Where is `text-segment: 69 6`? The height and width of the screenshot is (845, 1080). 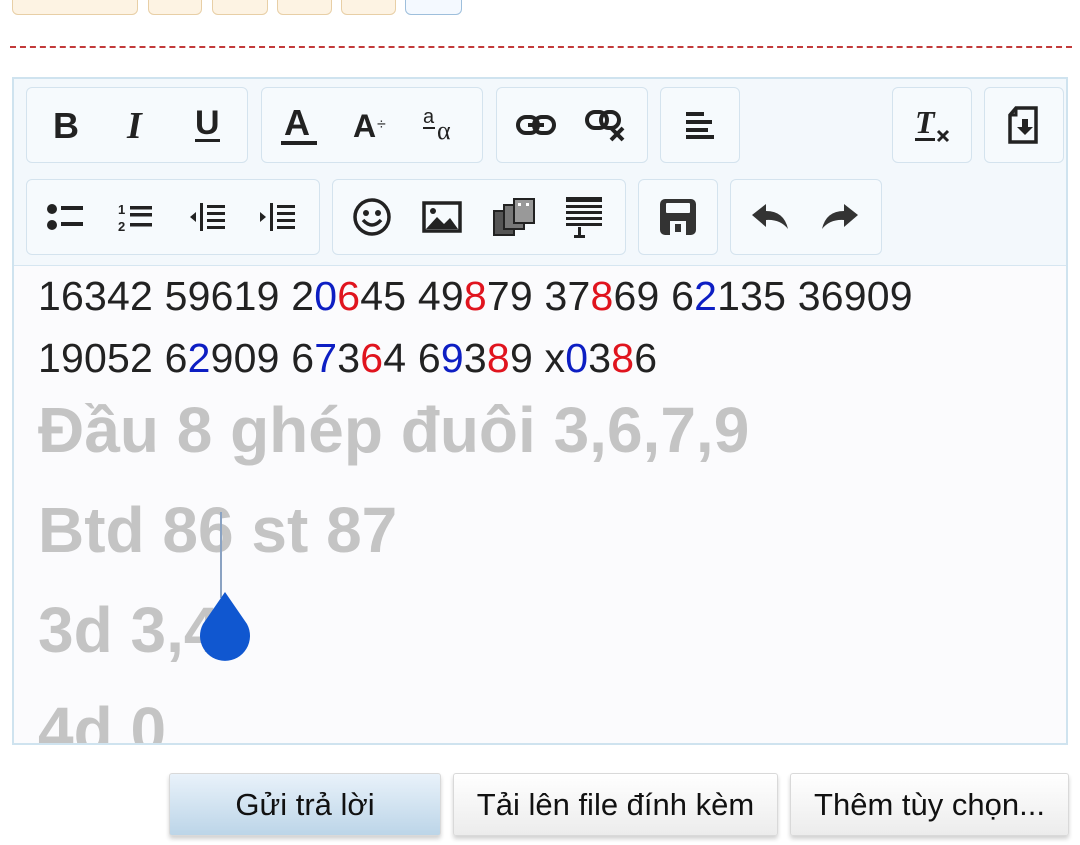
text-segment: 69 6 is located at coordinates (654, 296).